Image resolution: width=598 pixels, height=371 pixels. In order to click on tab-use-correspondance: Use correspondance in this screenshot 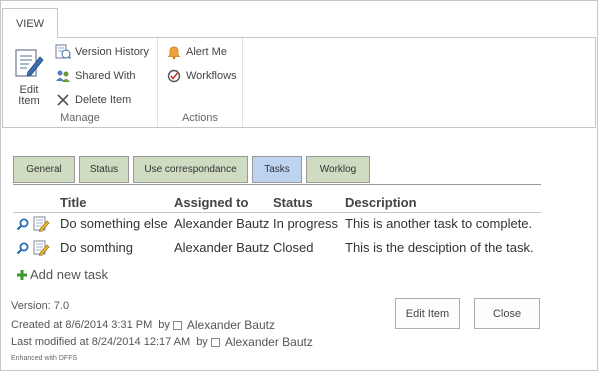, I will do `click(190, 169)`.